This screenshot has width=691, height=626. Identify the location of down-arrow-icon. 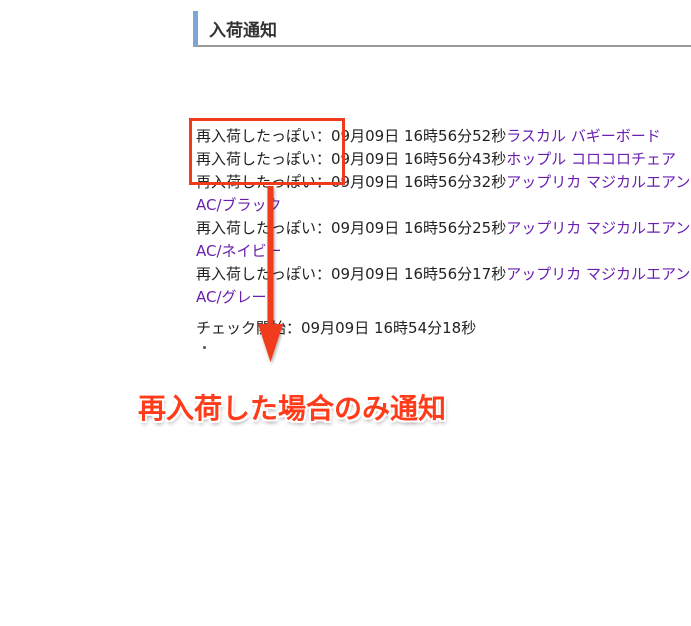
(270, 274).